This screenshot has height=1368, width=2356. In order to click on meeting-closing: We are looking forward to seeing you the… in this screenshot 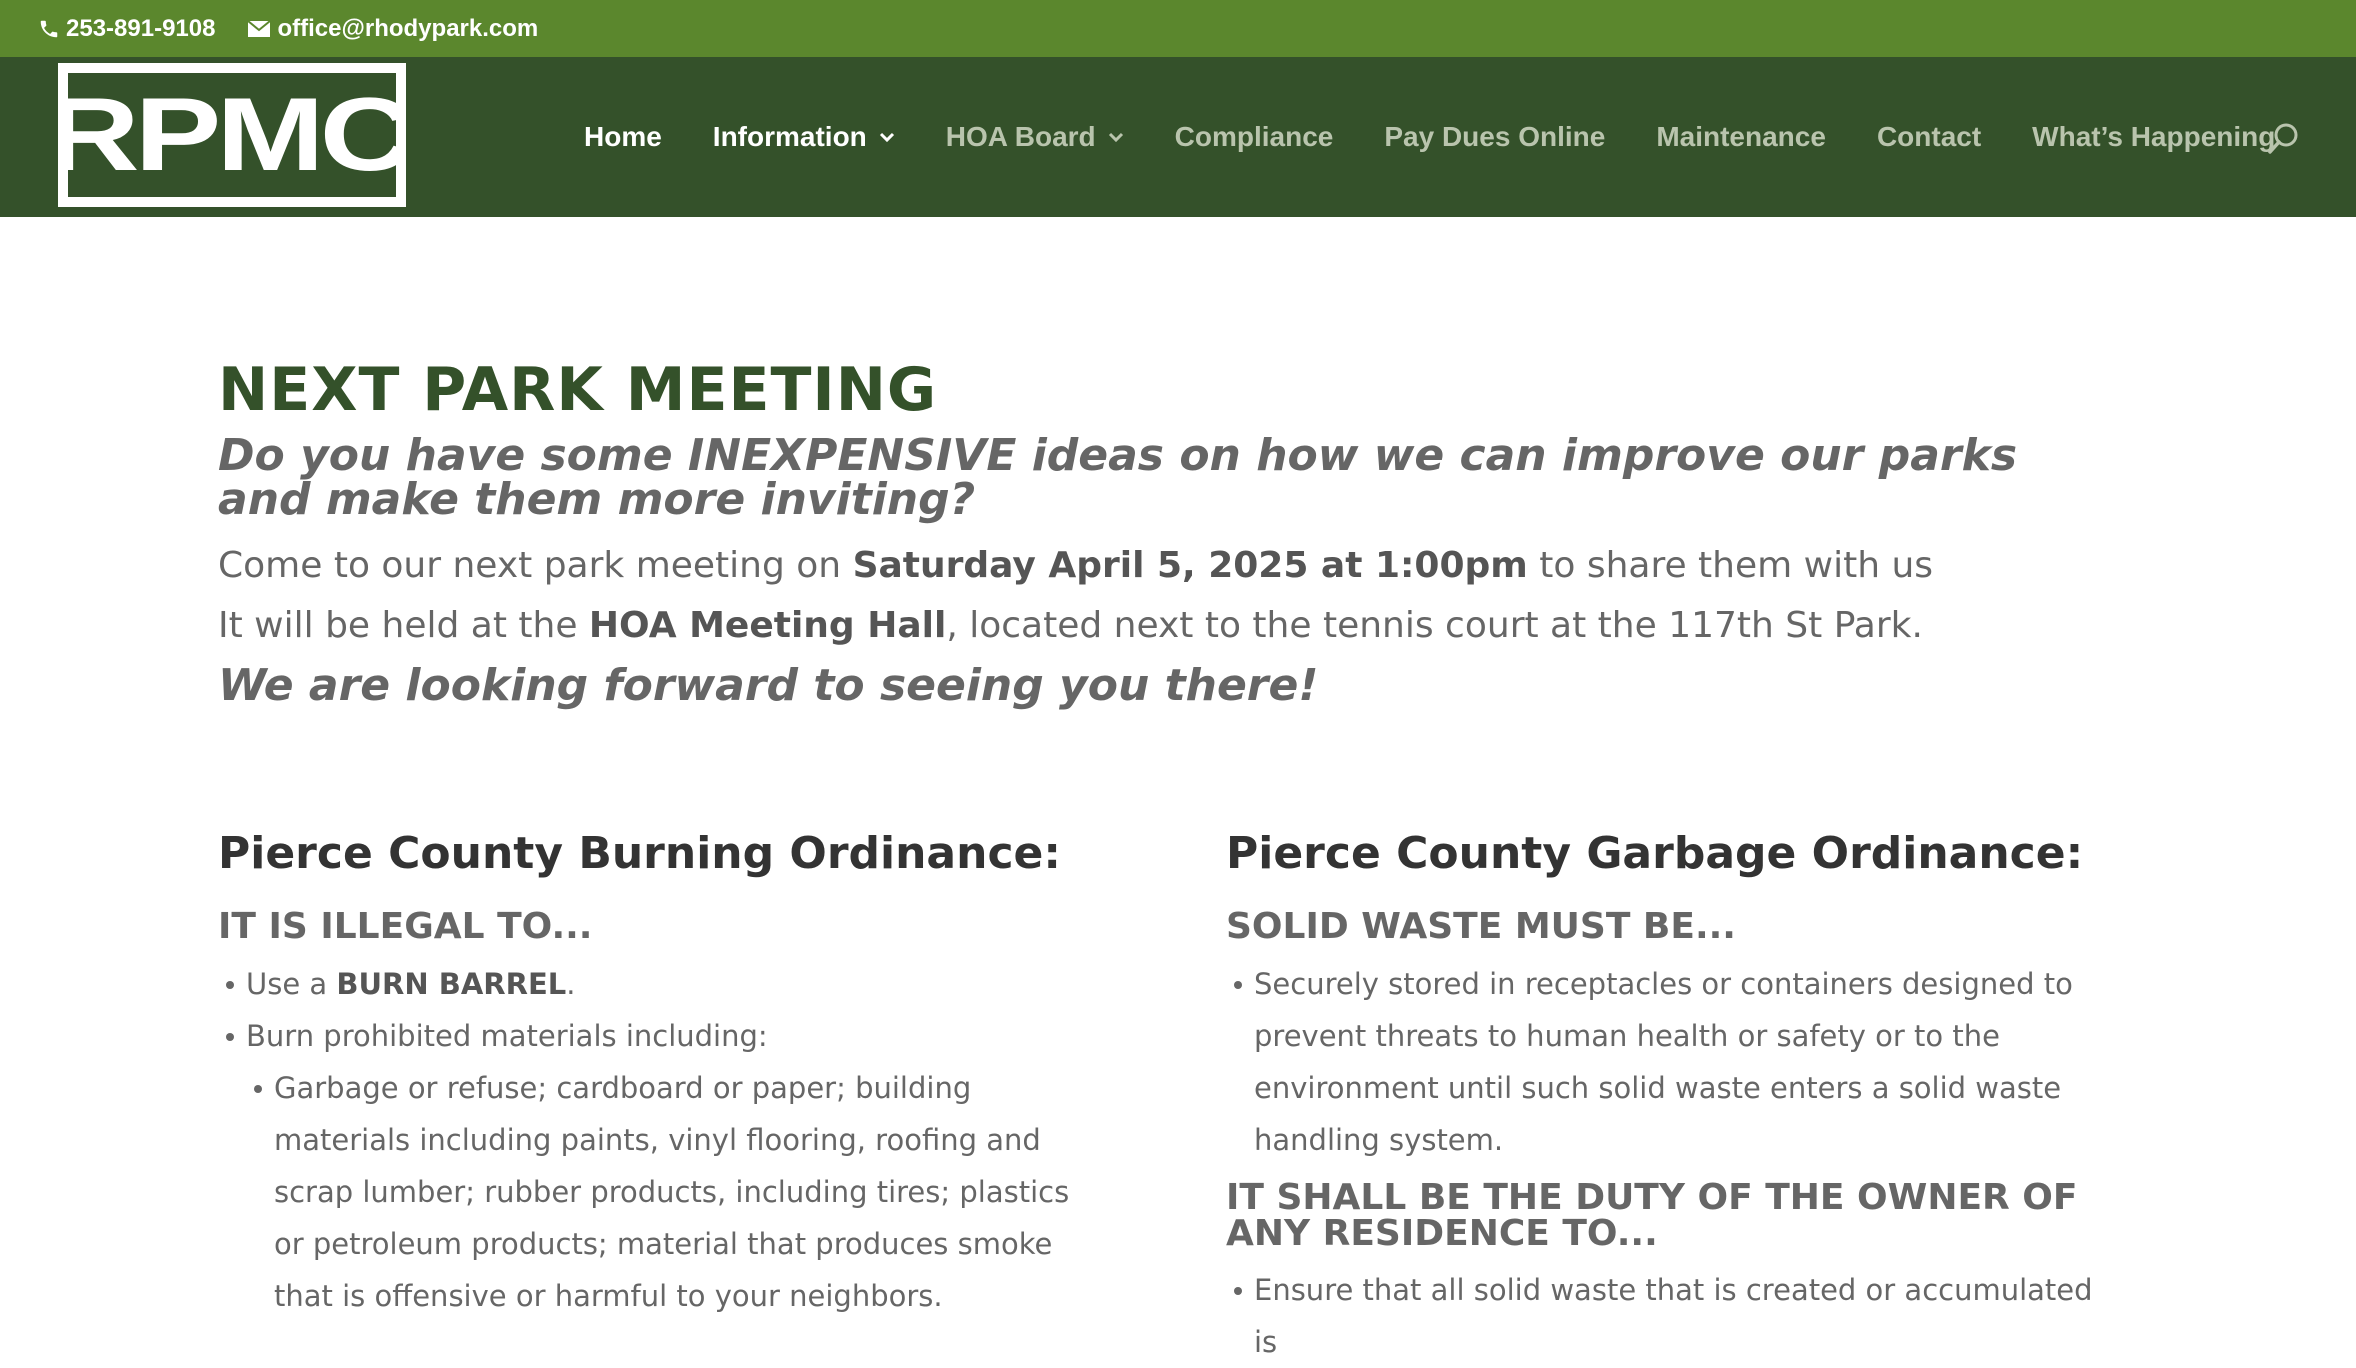, I will do `click(768, 685)`.